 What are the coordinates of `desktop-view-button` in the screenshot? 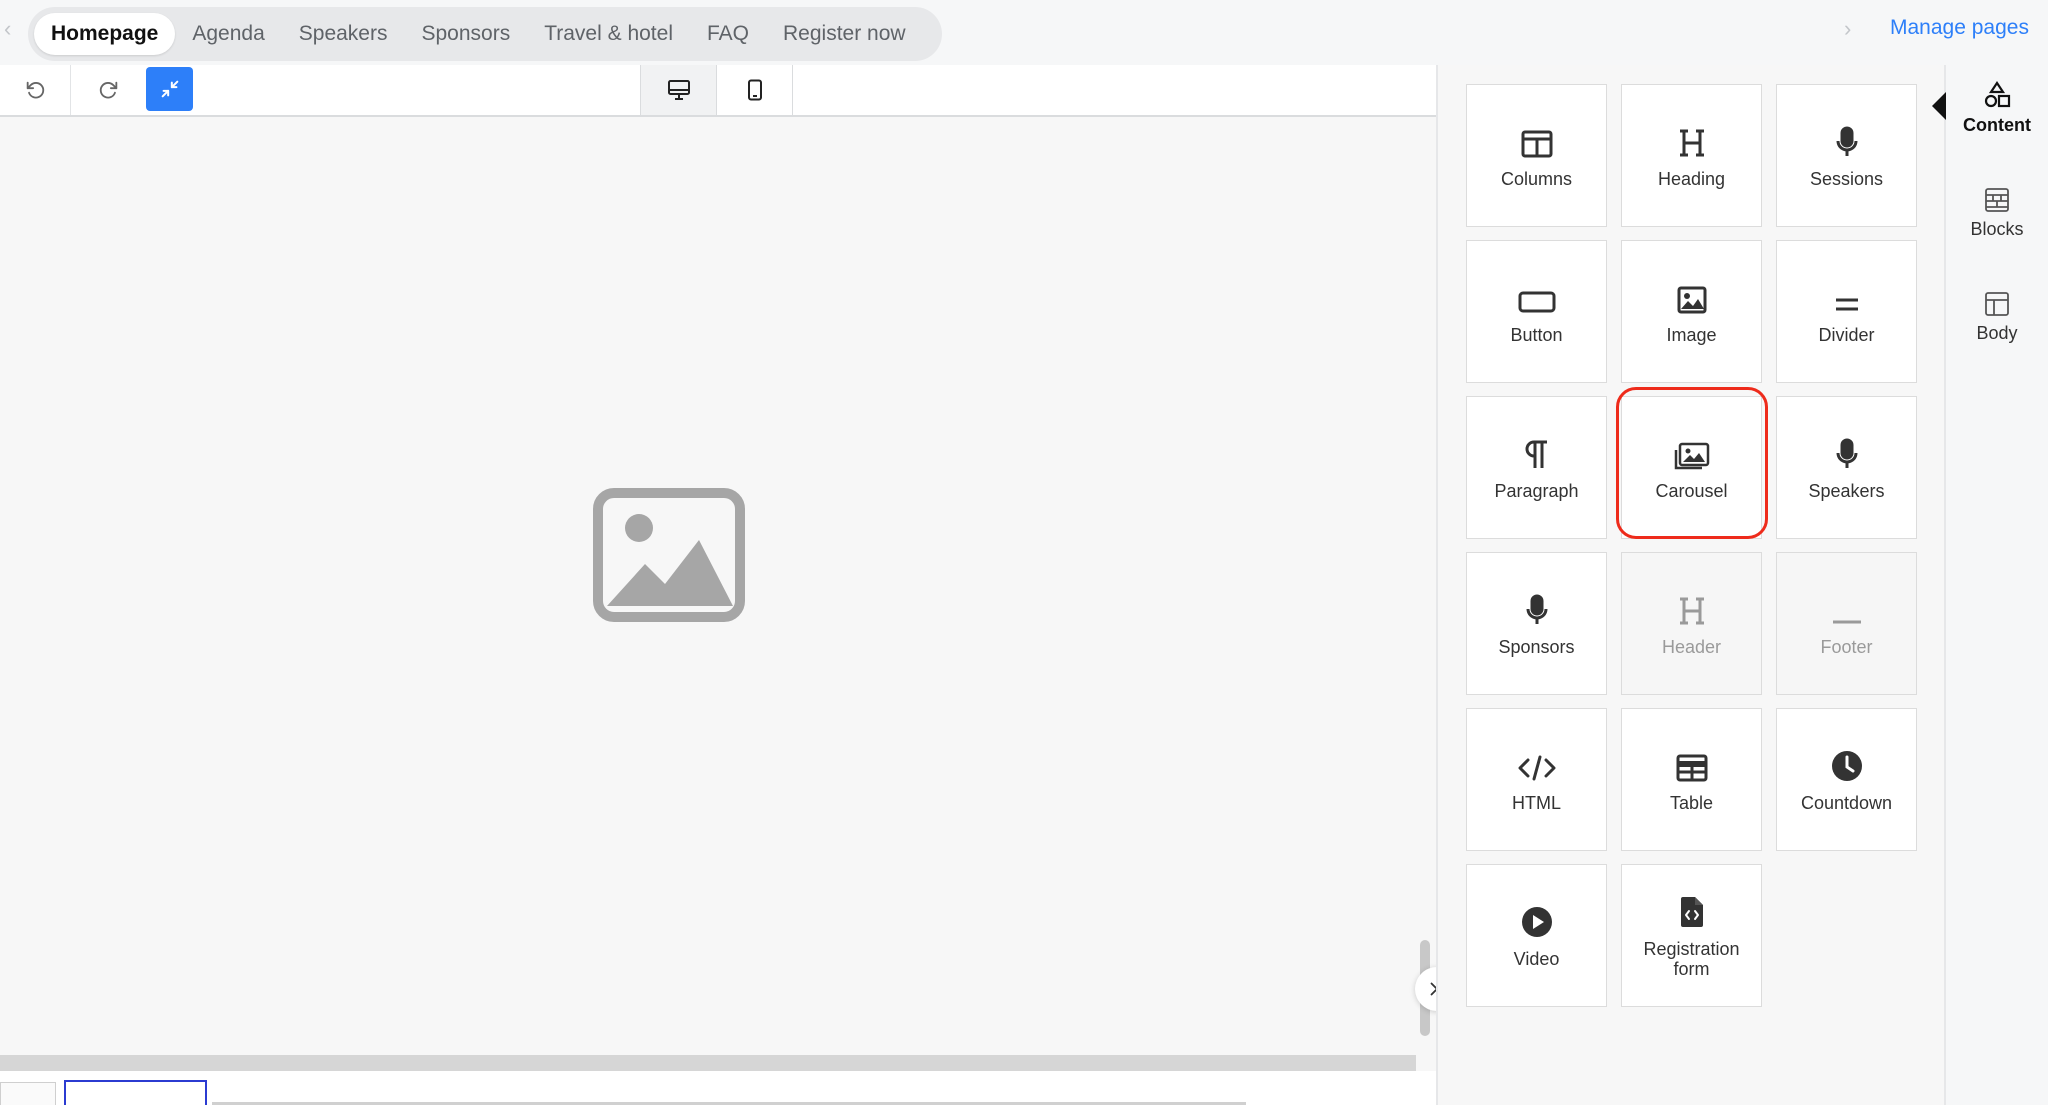 It's located at (678, 90).